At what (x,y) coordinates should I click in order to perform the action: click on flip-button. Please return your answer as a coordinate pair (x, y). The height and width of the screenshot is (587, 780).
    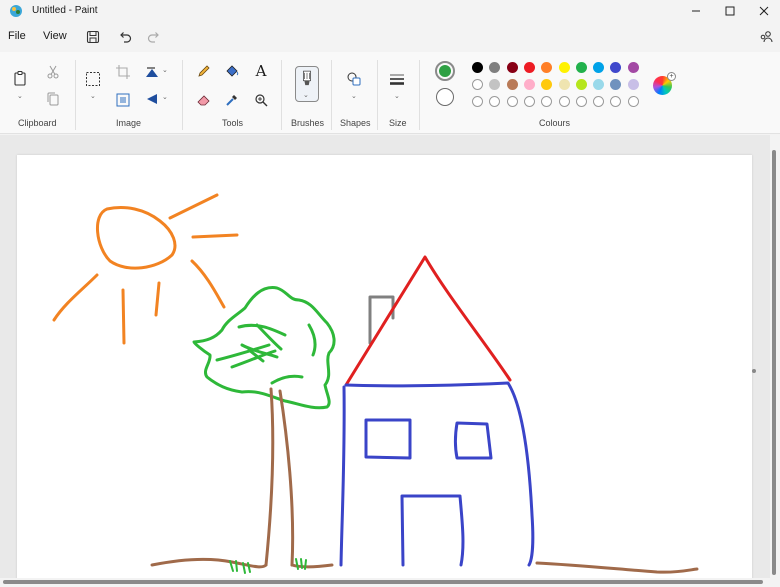
    Looking at the image, I should click on (152, 99).